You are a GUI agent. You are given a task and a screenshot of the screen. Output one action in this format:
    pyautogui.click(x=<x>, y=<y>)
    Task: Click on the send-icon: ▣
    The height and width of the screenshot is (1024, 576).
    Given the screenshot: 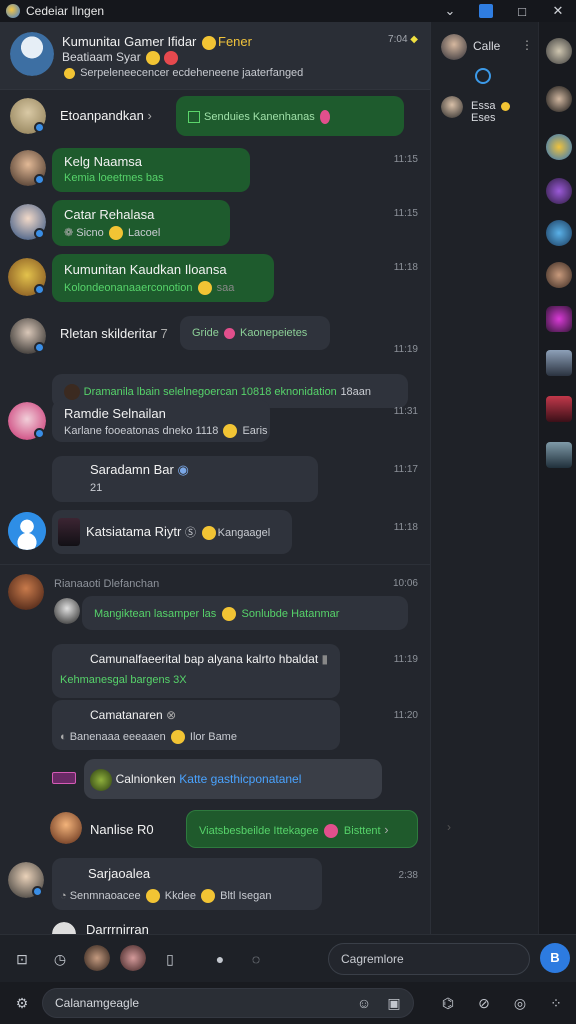 What is the action you would take?
    pyautogui.click(x=394, y=1003)
    